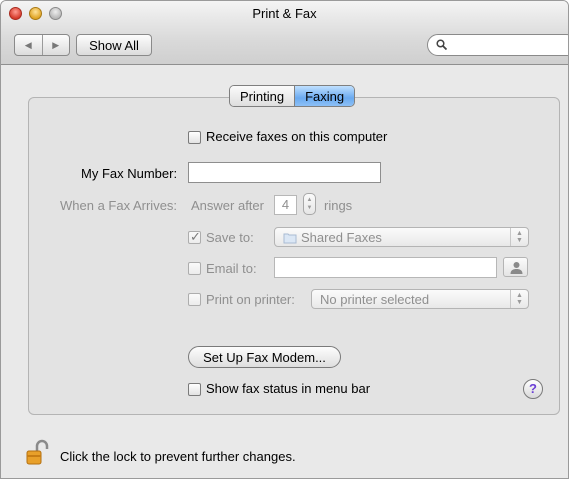 This screenshot has height=479, width=569. I want to click on print-on-printer-value: No printer selected, so click(375, 299).